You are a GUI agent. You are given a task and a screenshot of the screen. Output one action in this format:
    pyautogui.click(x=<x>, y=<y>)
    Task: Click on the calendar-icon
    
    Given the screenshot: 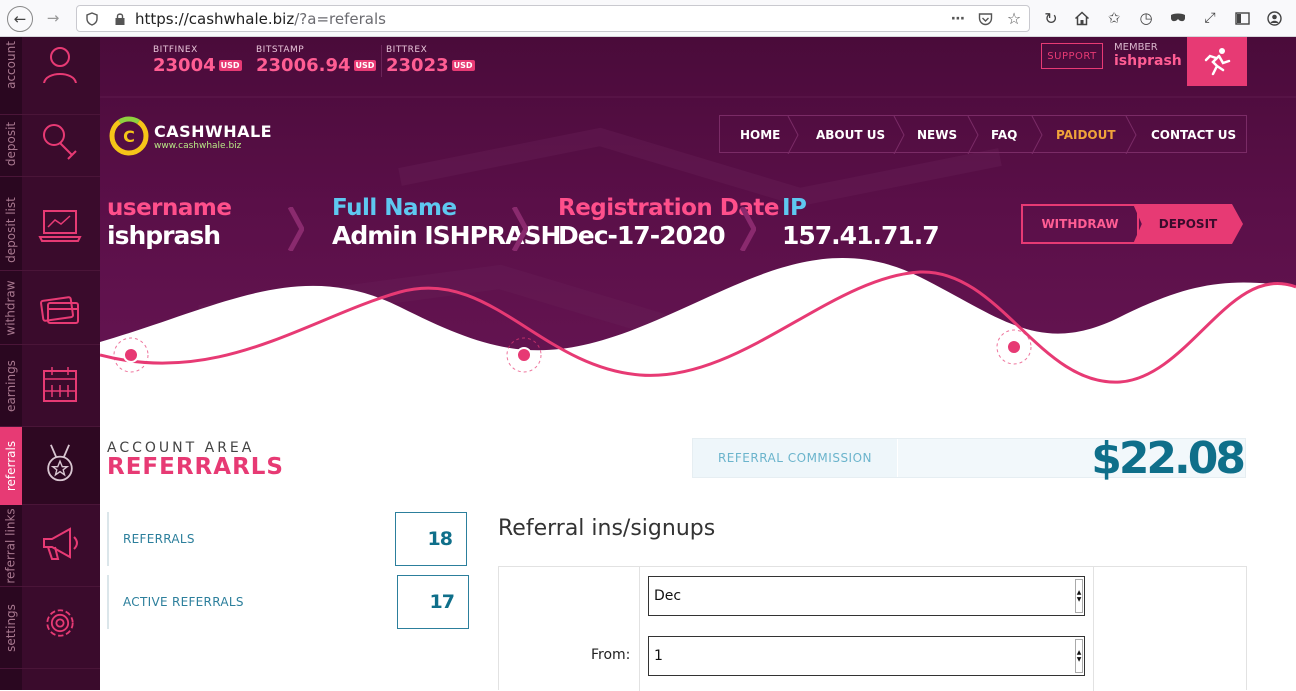 What is the action you would take?
    pyautogui.click(x=60, y=384)
    